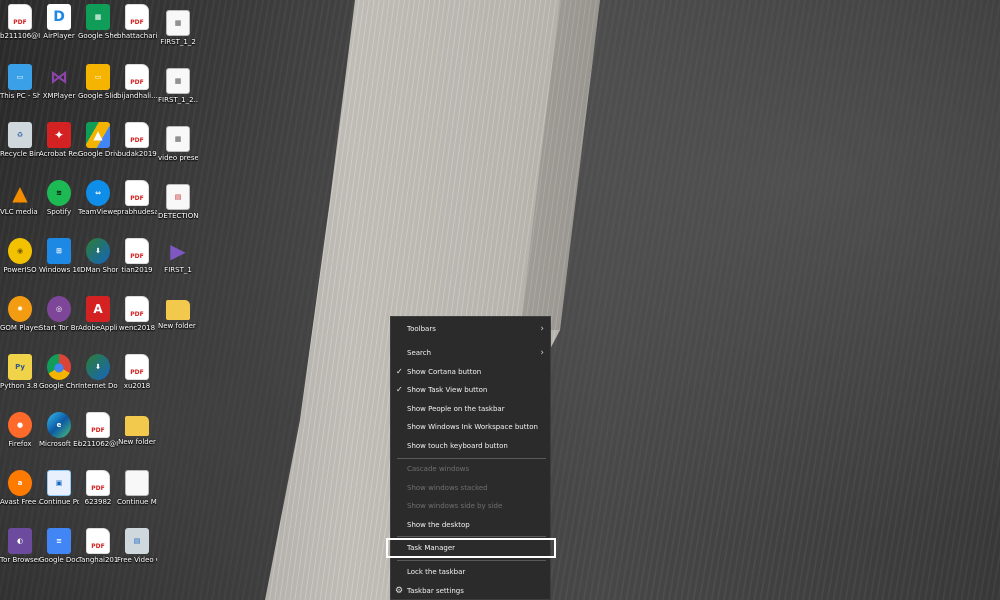 Image resolution: width=1000 pixels, height=600 pixels. What do you see at coordinates (137, 546) in the screenshot?
I see `desktop-icon-free-video-compressor: ▤ Free Video Compressor` at bounding box center [137, 546].